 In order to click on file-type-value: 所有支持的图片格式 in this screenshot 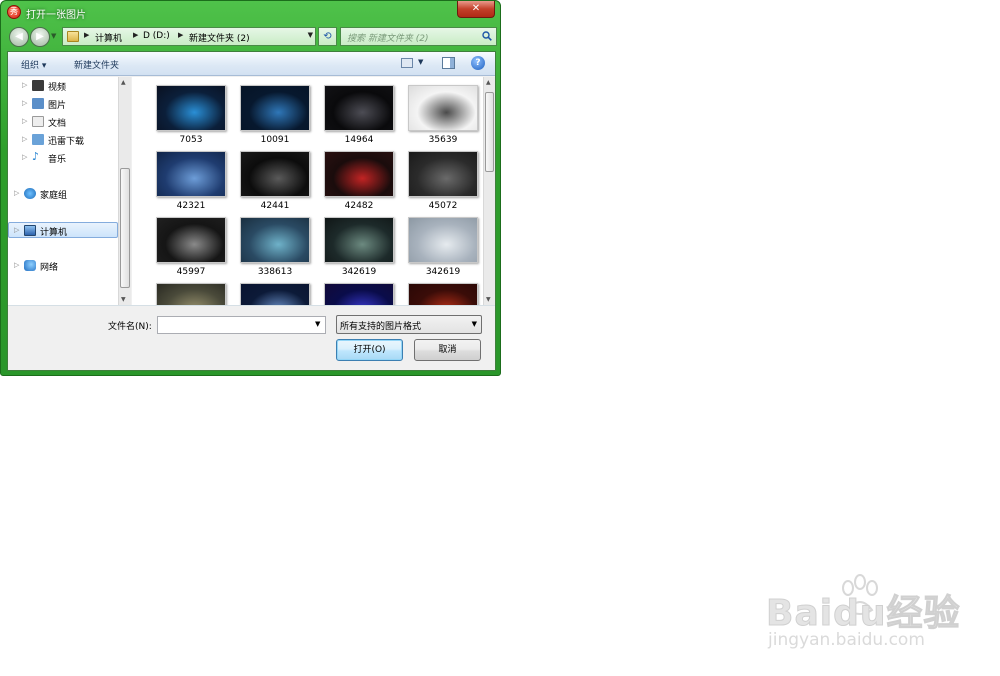, I will do `click(381, 327)`.